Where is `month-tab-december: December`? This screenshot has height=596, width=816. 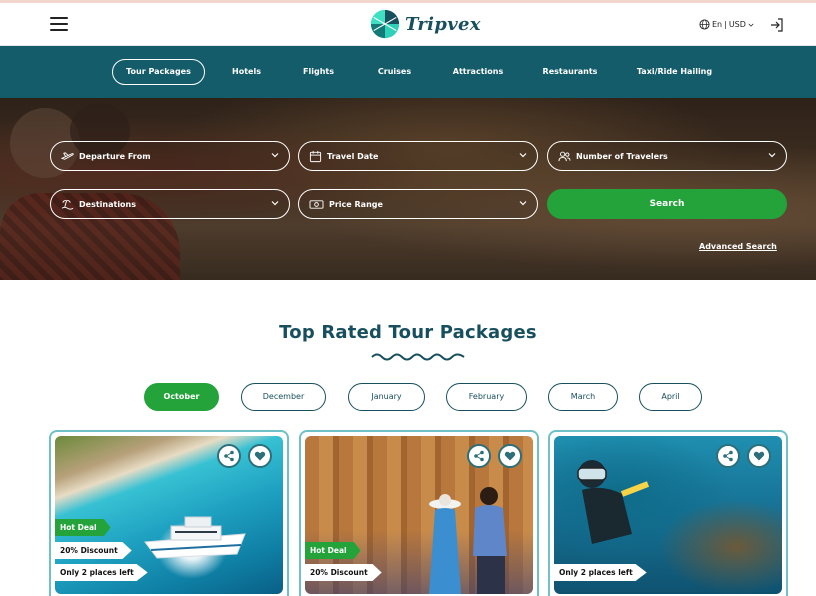 month-tab-december: December is located at coordinates (283, 397).